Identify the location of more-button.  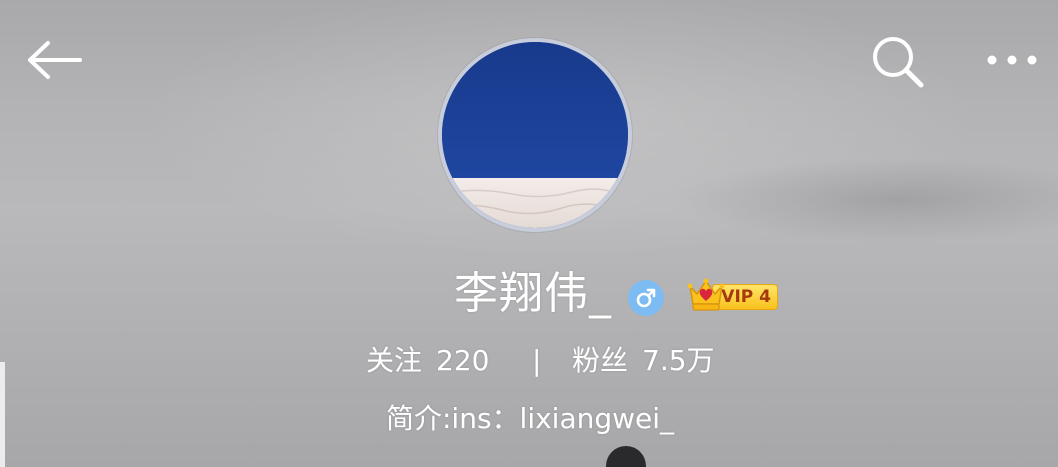
(1012, 60).